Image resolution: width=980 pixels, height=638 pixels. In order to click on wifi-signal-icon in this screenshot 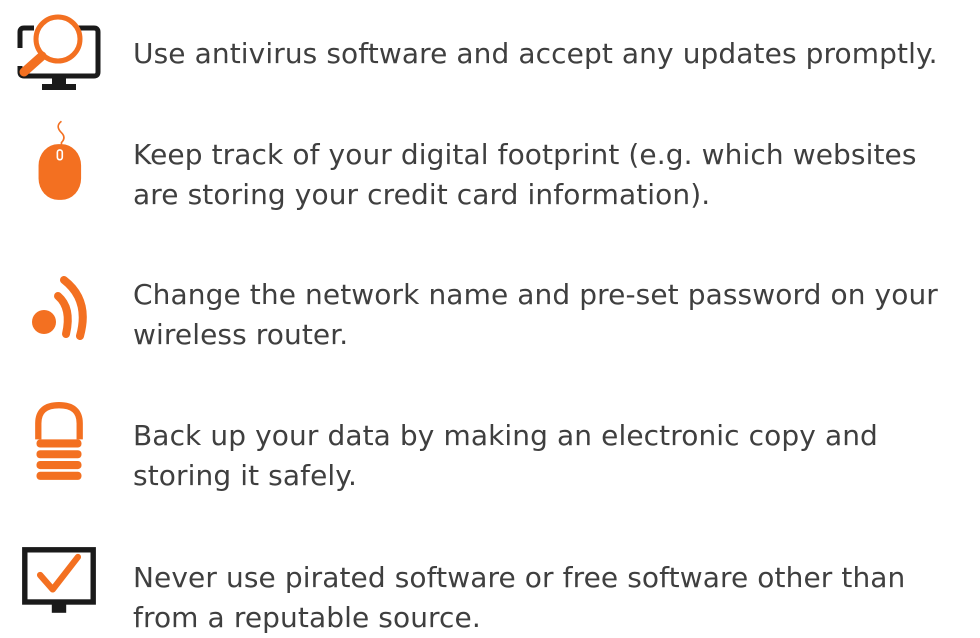, I will do `click(59, 295)`.